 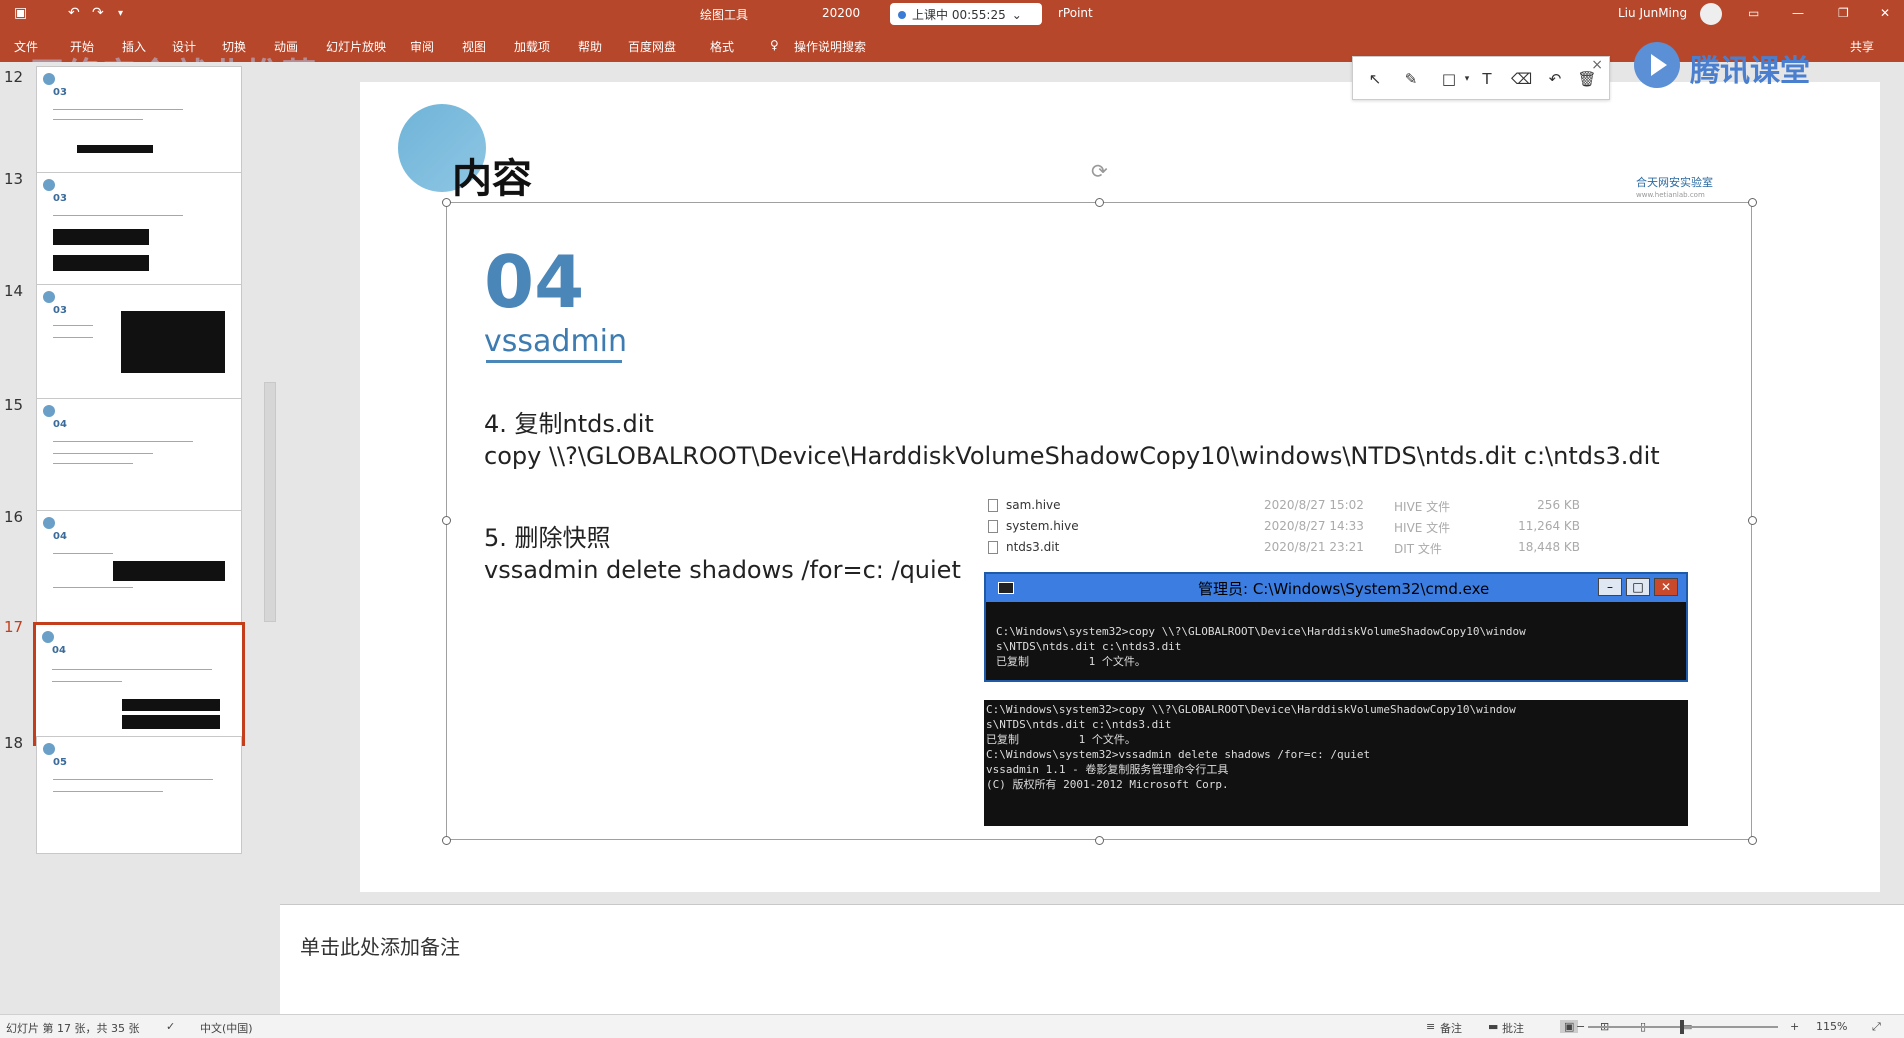 I want to click on slide-number: 16, so click(x=14, y=517).